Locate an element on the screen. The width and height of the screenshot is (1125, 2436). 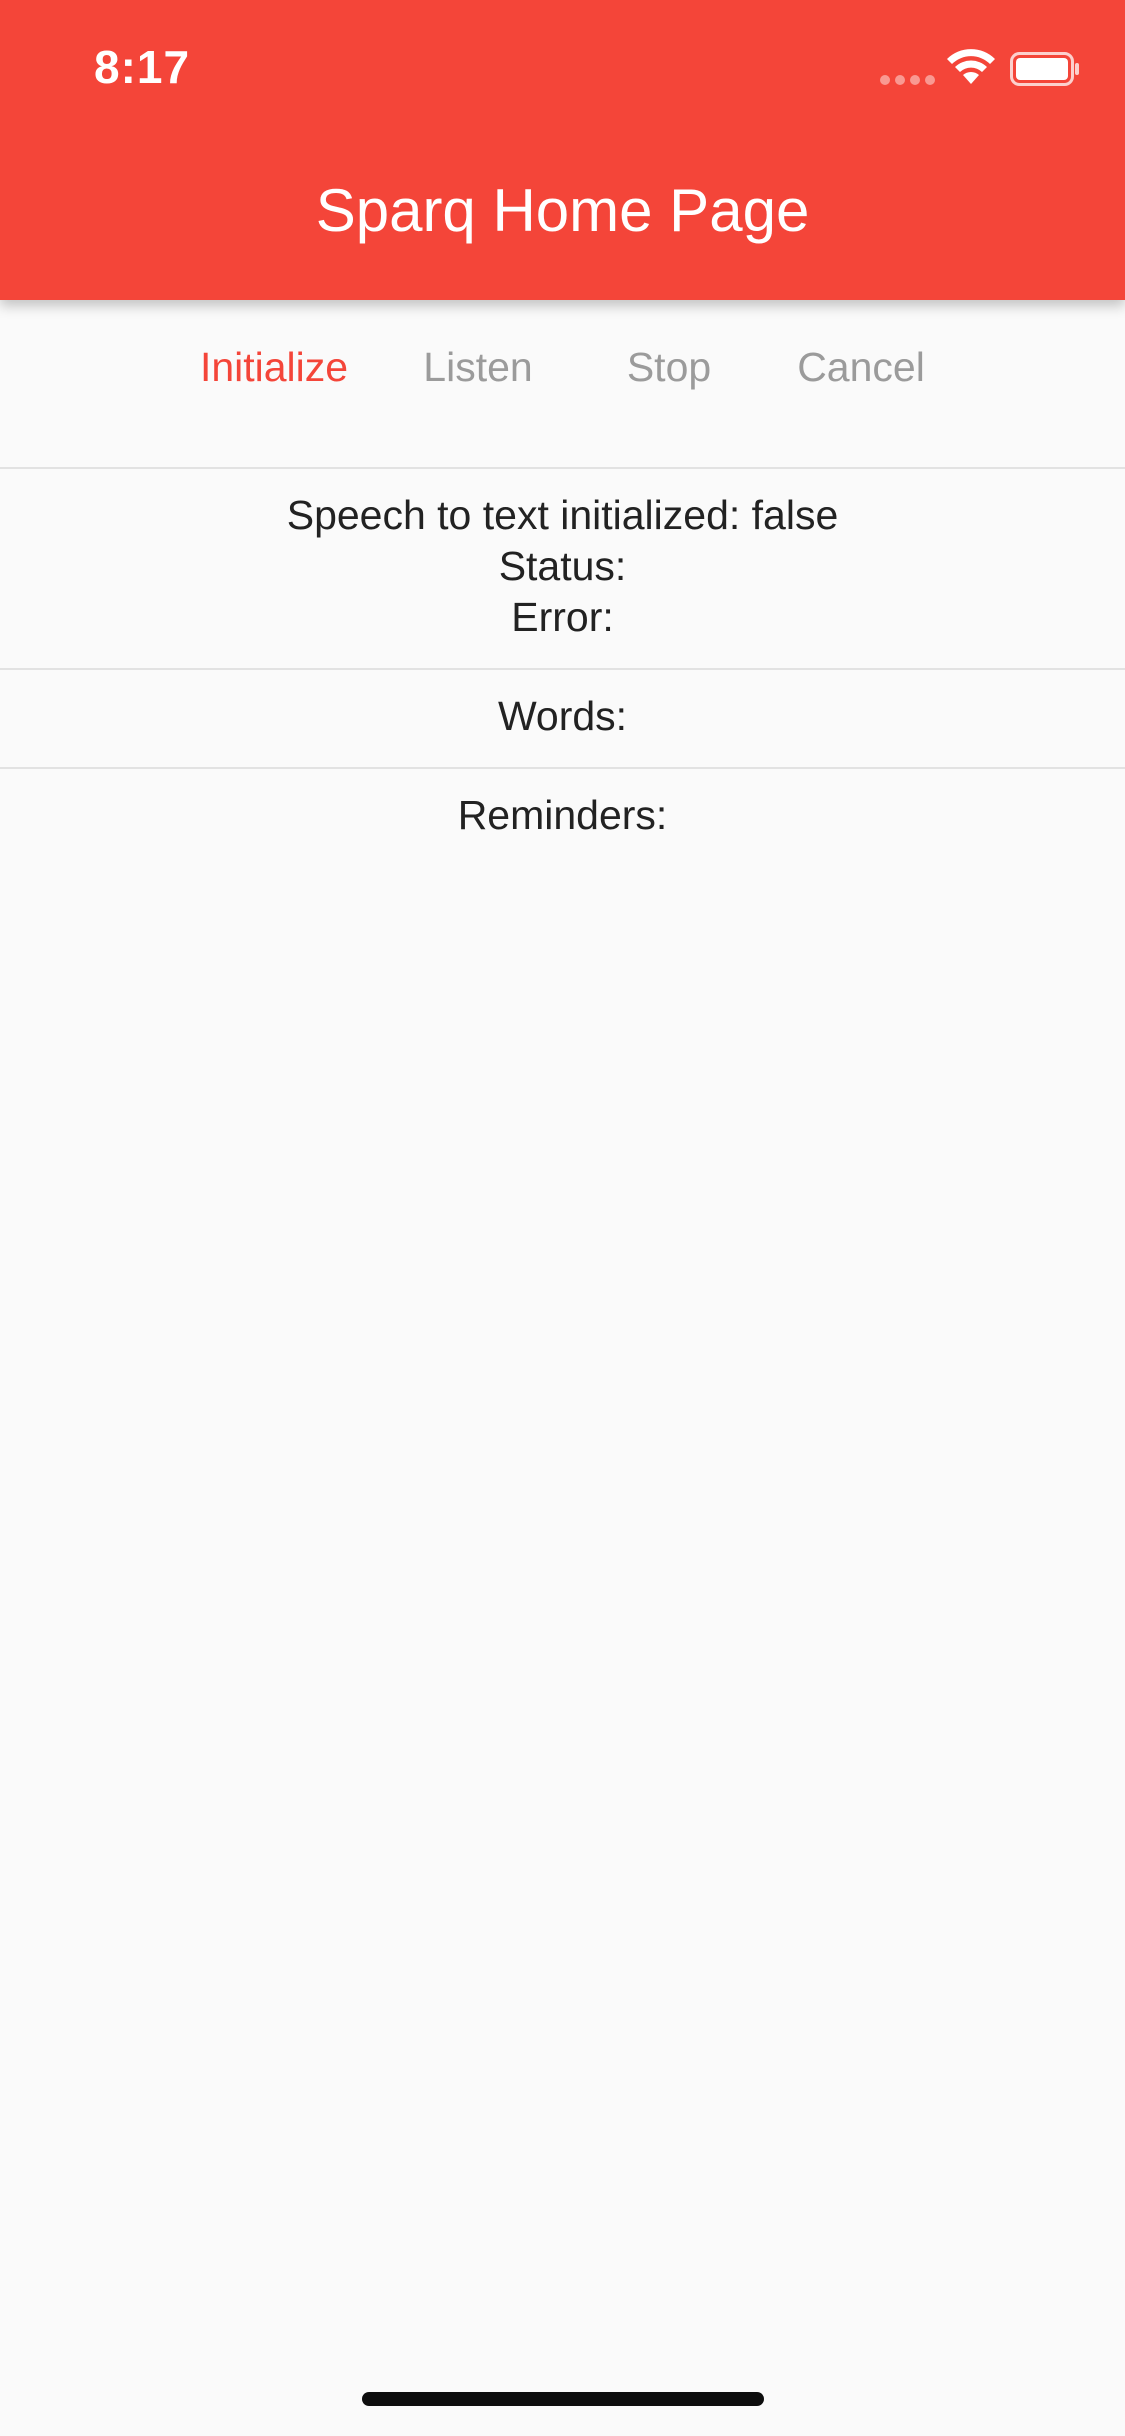
reminders-text: Reminders: is located at coordinates (562, 815).